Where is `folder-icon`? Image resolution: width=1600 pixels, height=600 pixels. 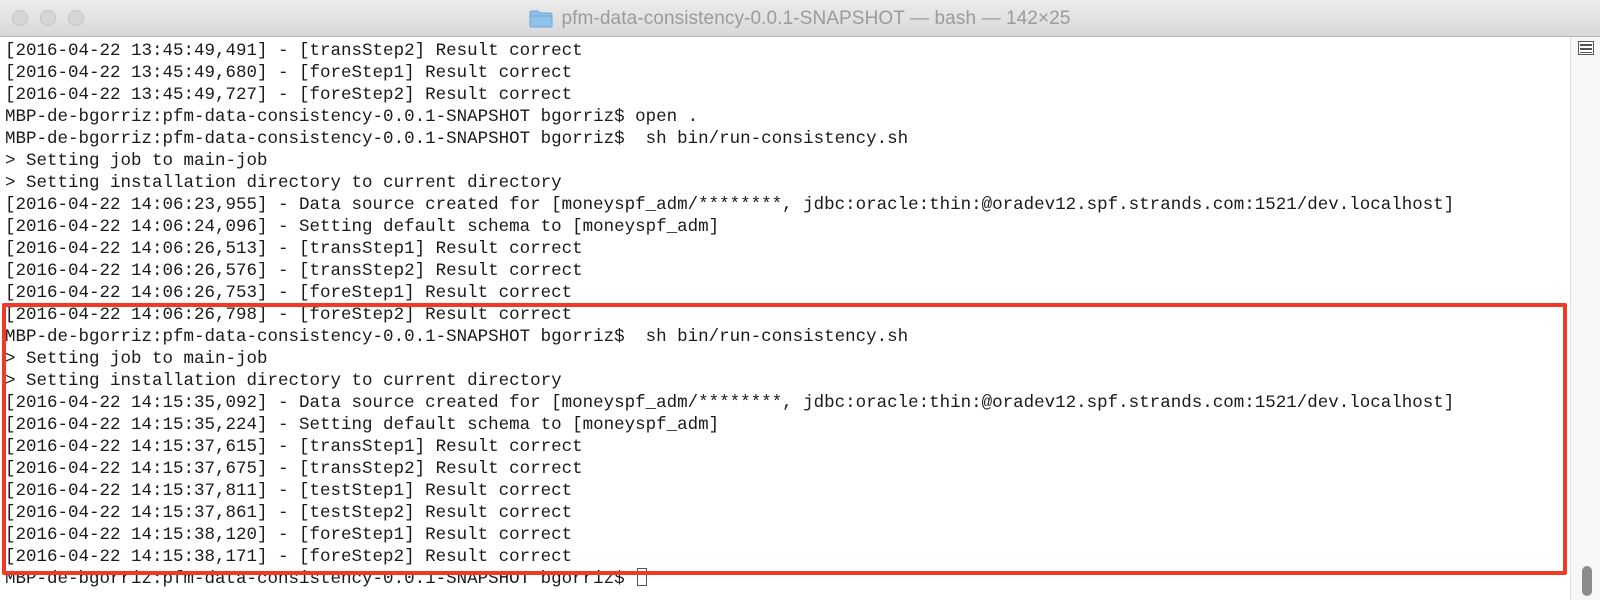
folder-icon is located at coordinates (541, 18).